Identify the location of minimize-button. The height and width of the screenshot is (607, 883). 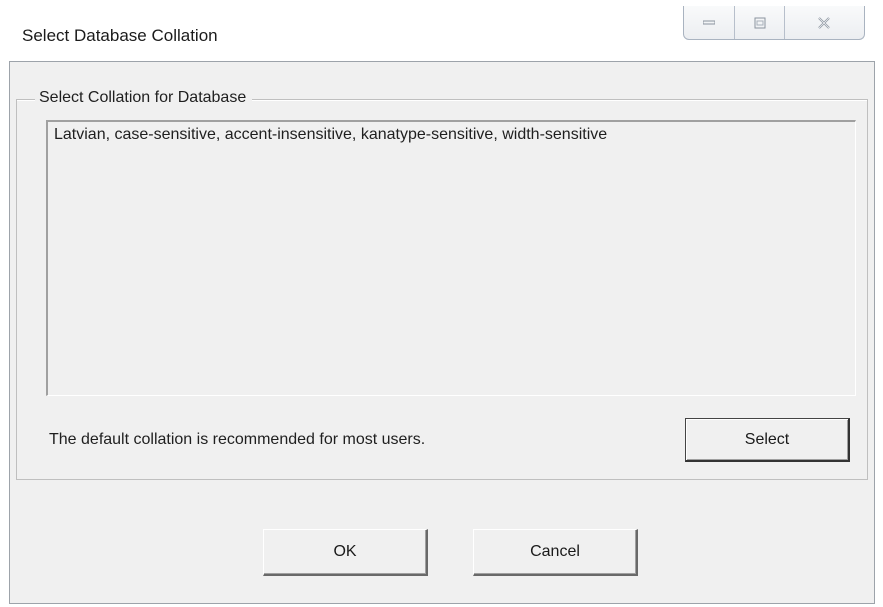
(710, 22).